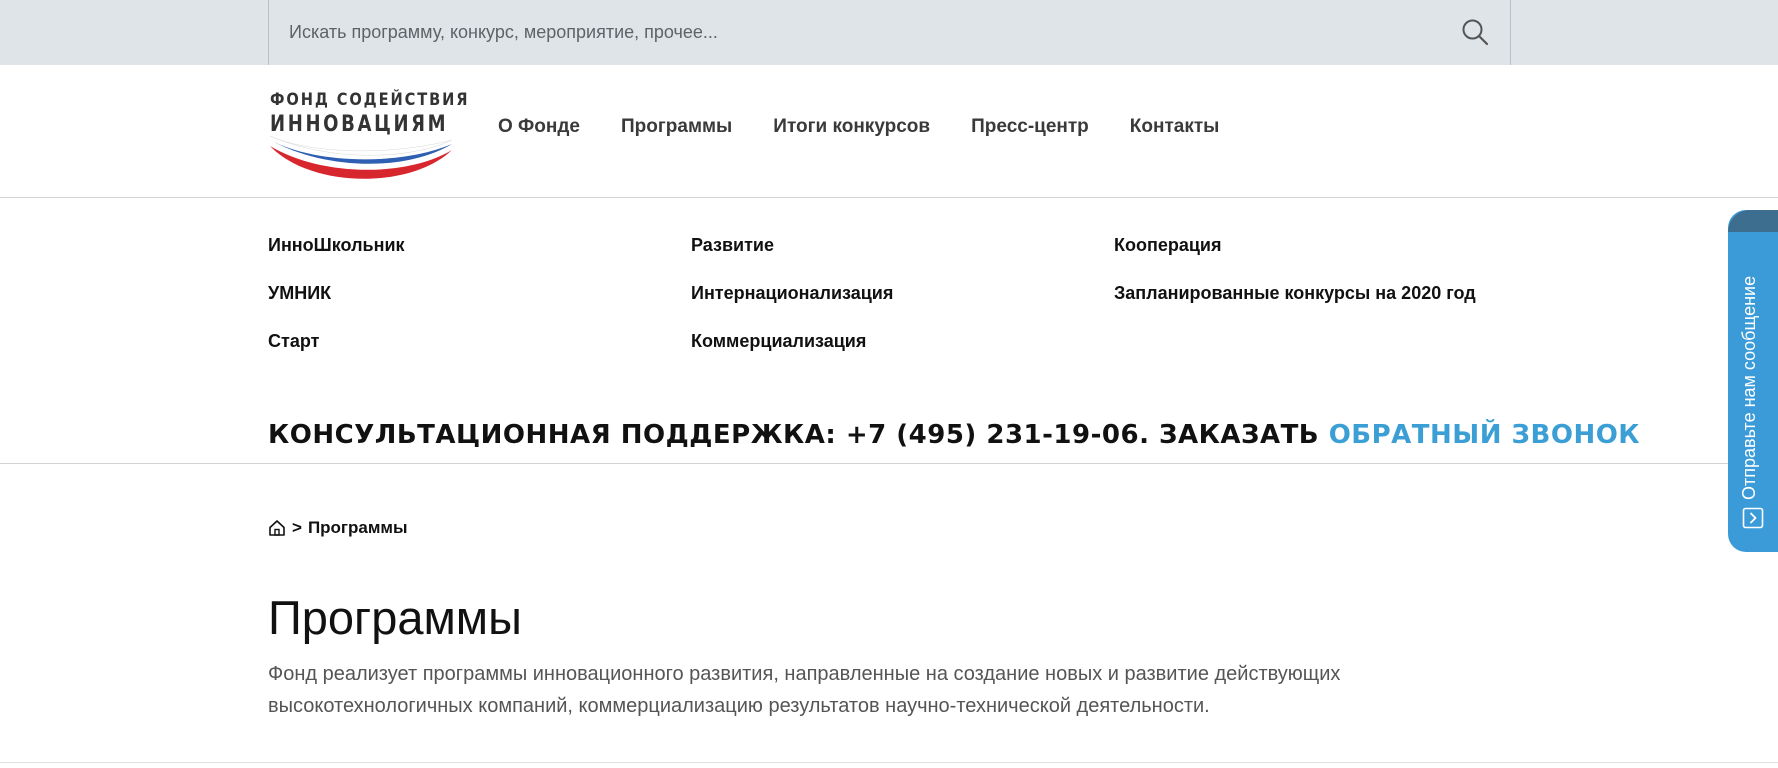  I want to click on search-box, so click(889, 32).